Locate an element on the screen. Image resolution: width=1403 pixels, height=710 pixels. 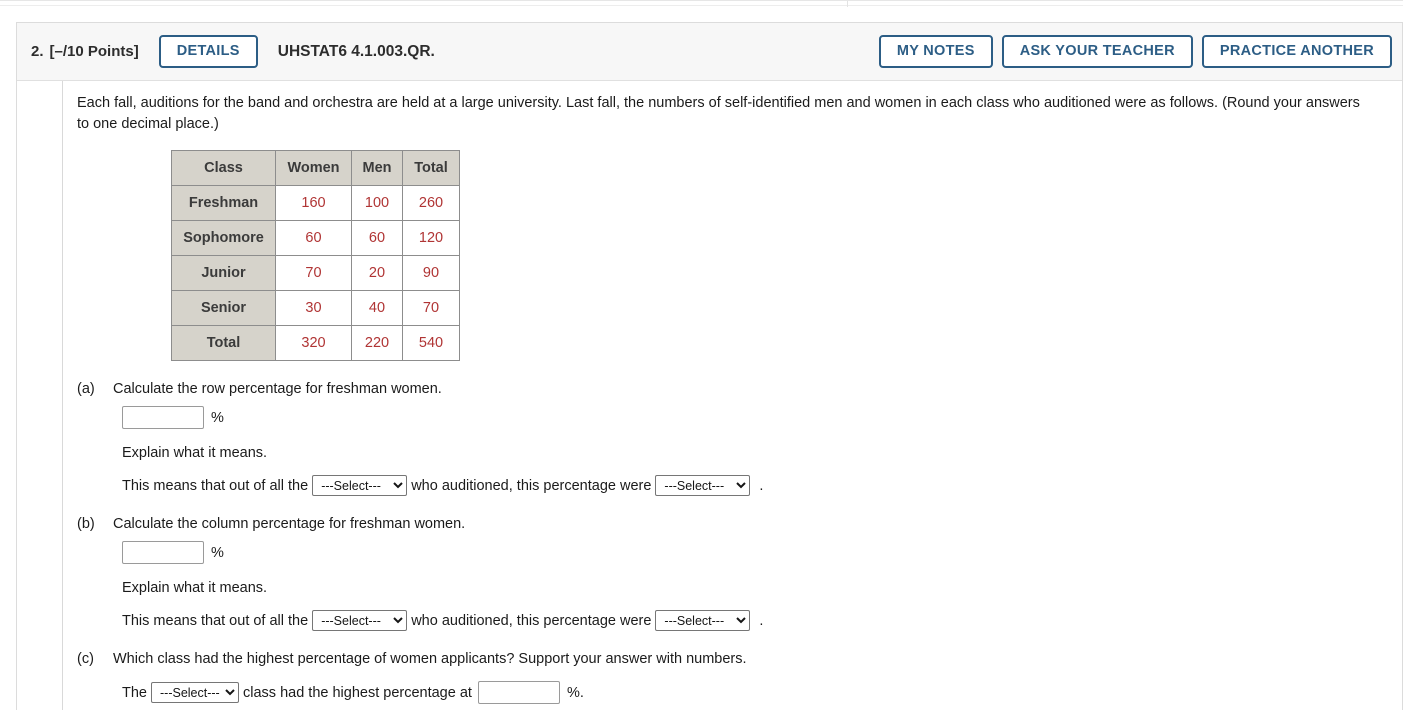
table-header-men: Men is located at coordinates (377, 168).